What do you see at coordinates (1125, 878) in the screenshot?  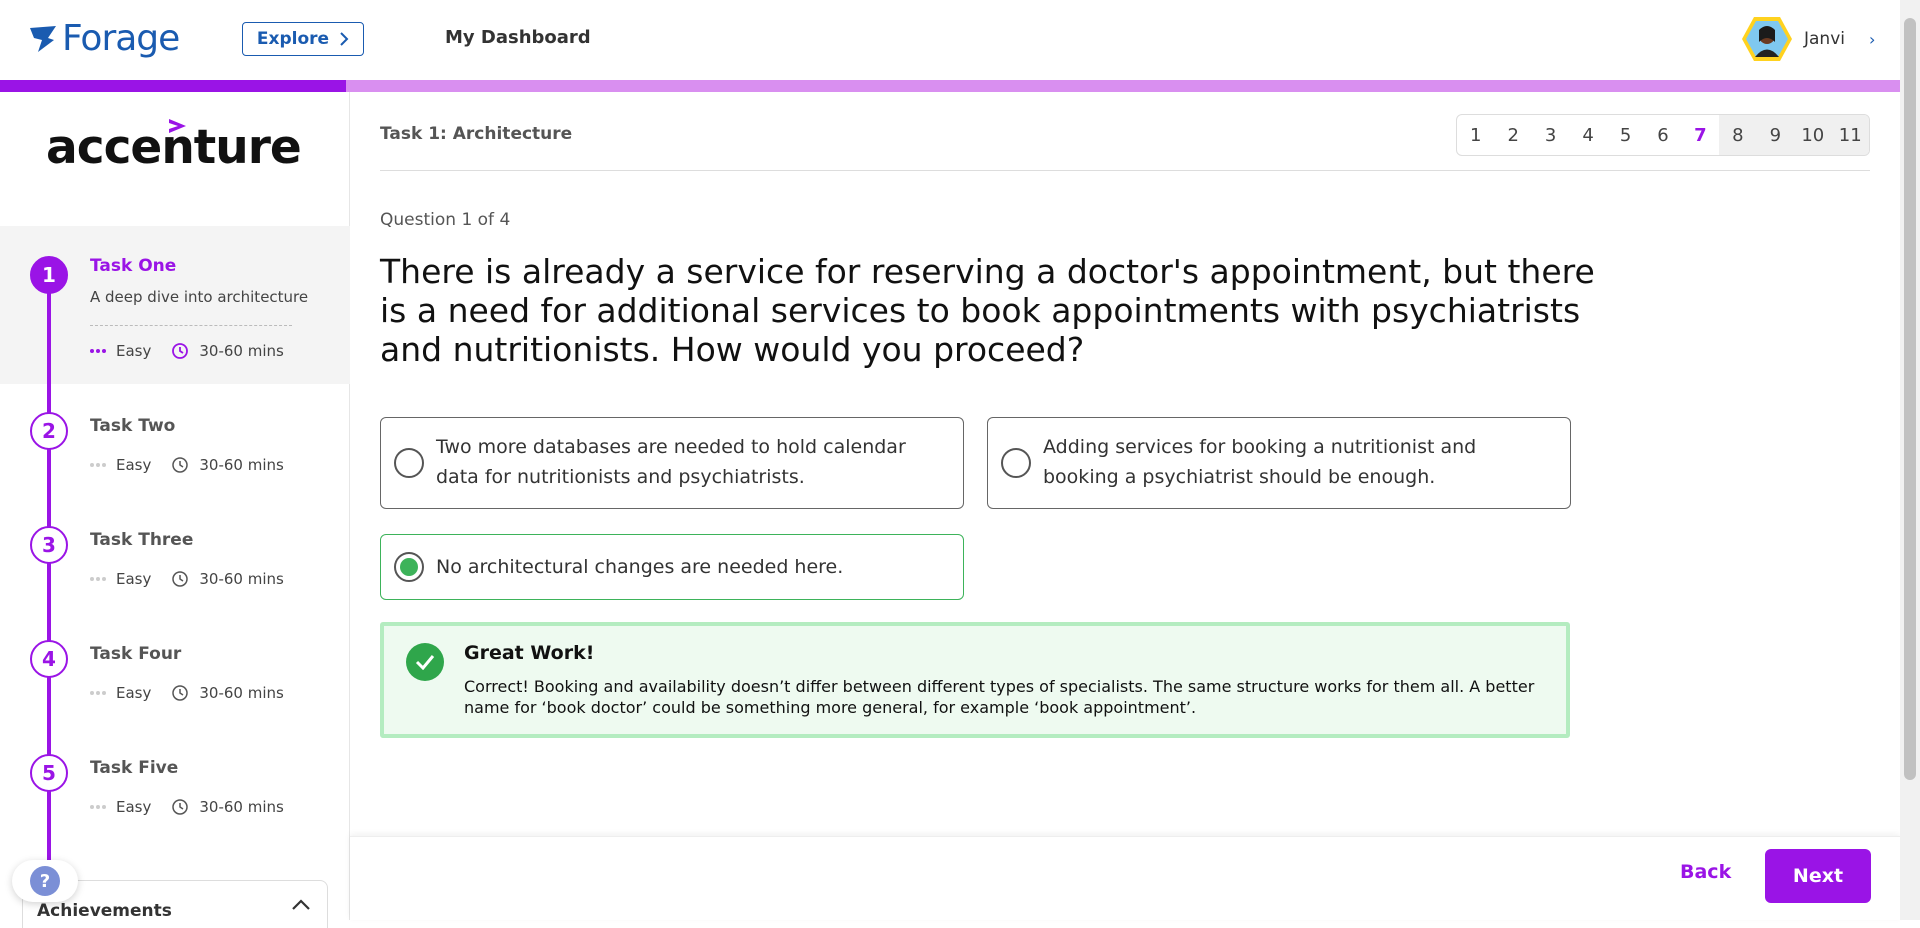 I see `footer-bar: Back Next` at bounding box center [1125, 878].